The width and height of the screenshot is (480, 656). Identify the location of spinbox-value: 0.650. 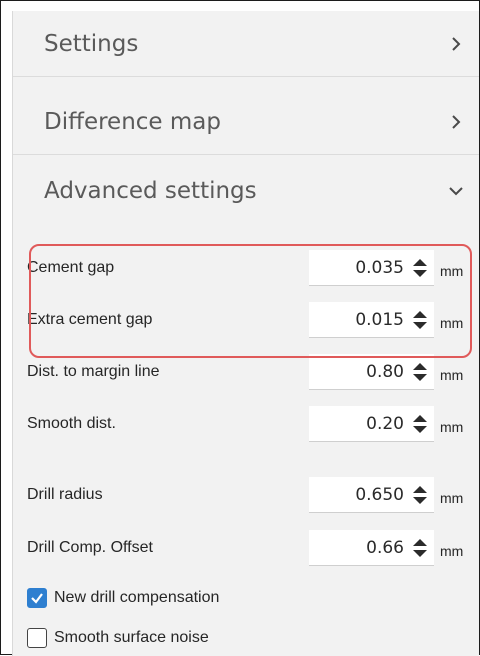
(379, 495).